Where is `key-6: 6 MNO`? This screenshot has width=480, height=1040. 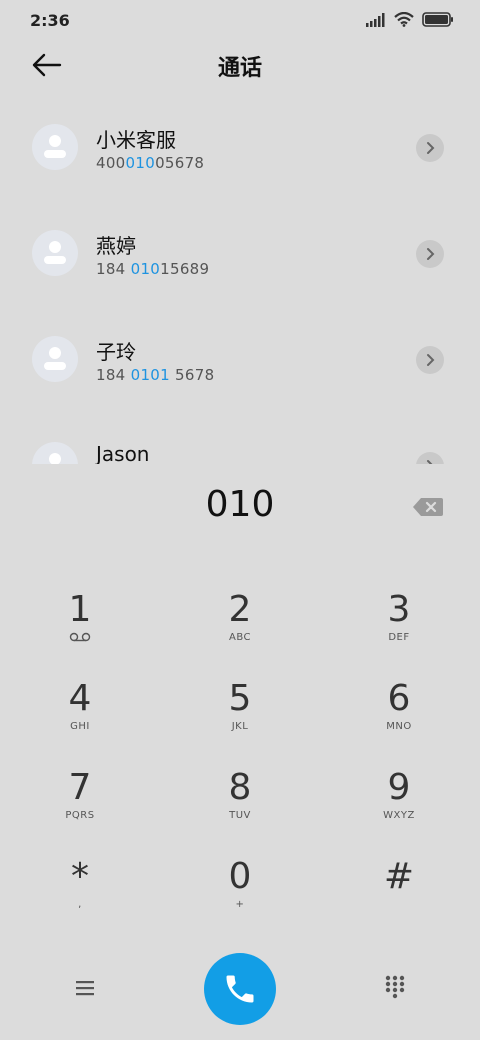
key-6: 6 MNO is located at coordinates (399, 717).